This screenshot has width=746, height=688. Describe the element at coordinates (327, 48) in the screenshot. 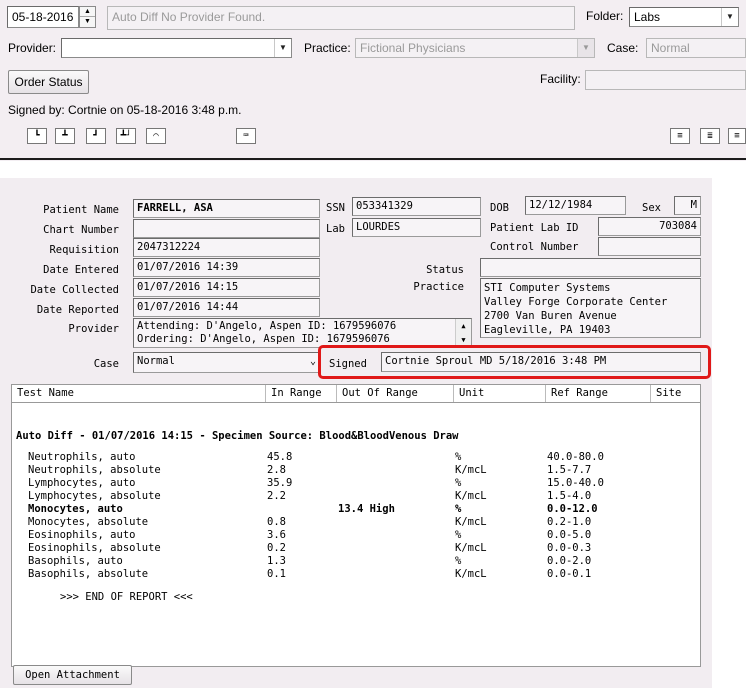

I see `practice-label: Practice:` at that location.